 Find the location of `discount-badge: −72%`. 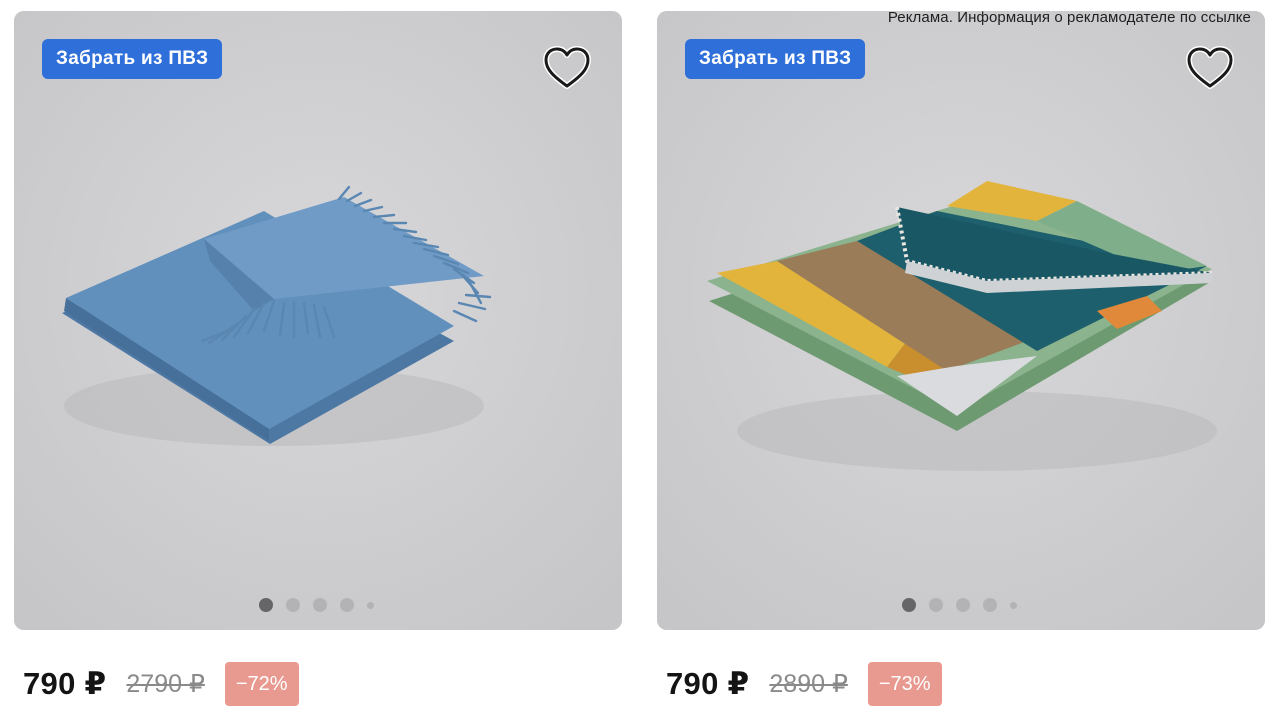

discount-badge: −72% is located at coordinates (261, 684).